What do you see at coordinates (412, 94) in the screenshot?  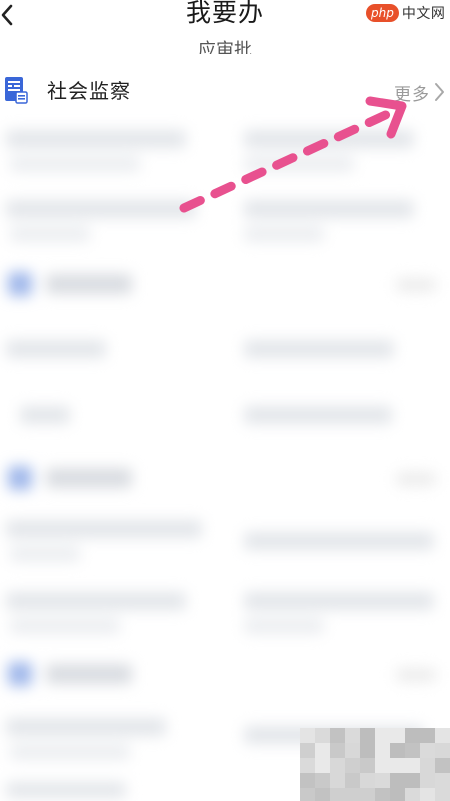 I see `more-label: 更多` at bounding box center [412, 94].